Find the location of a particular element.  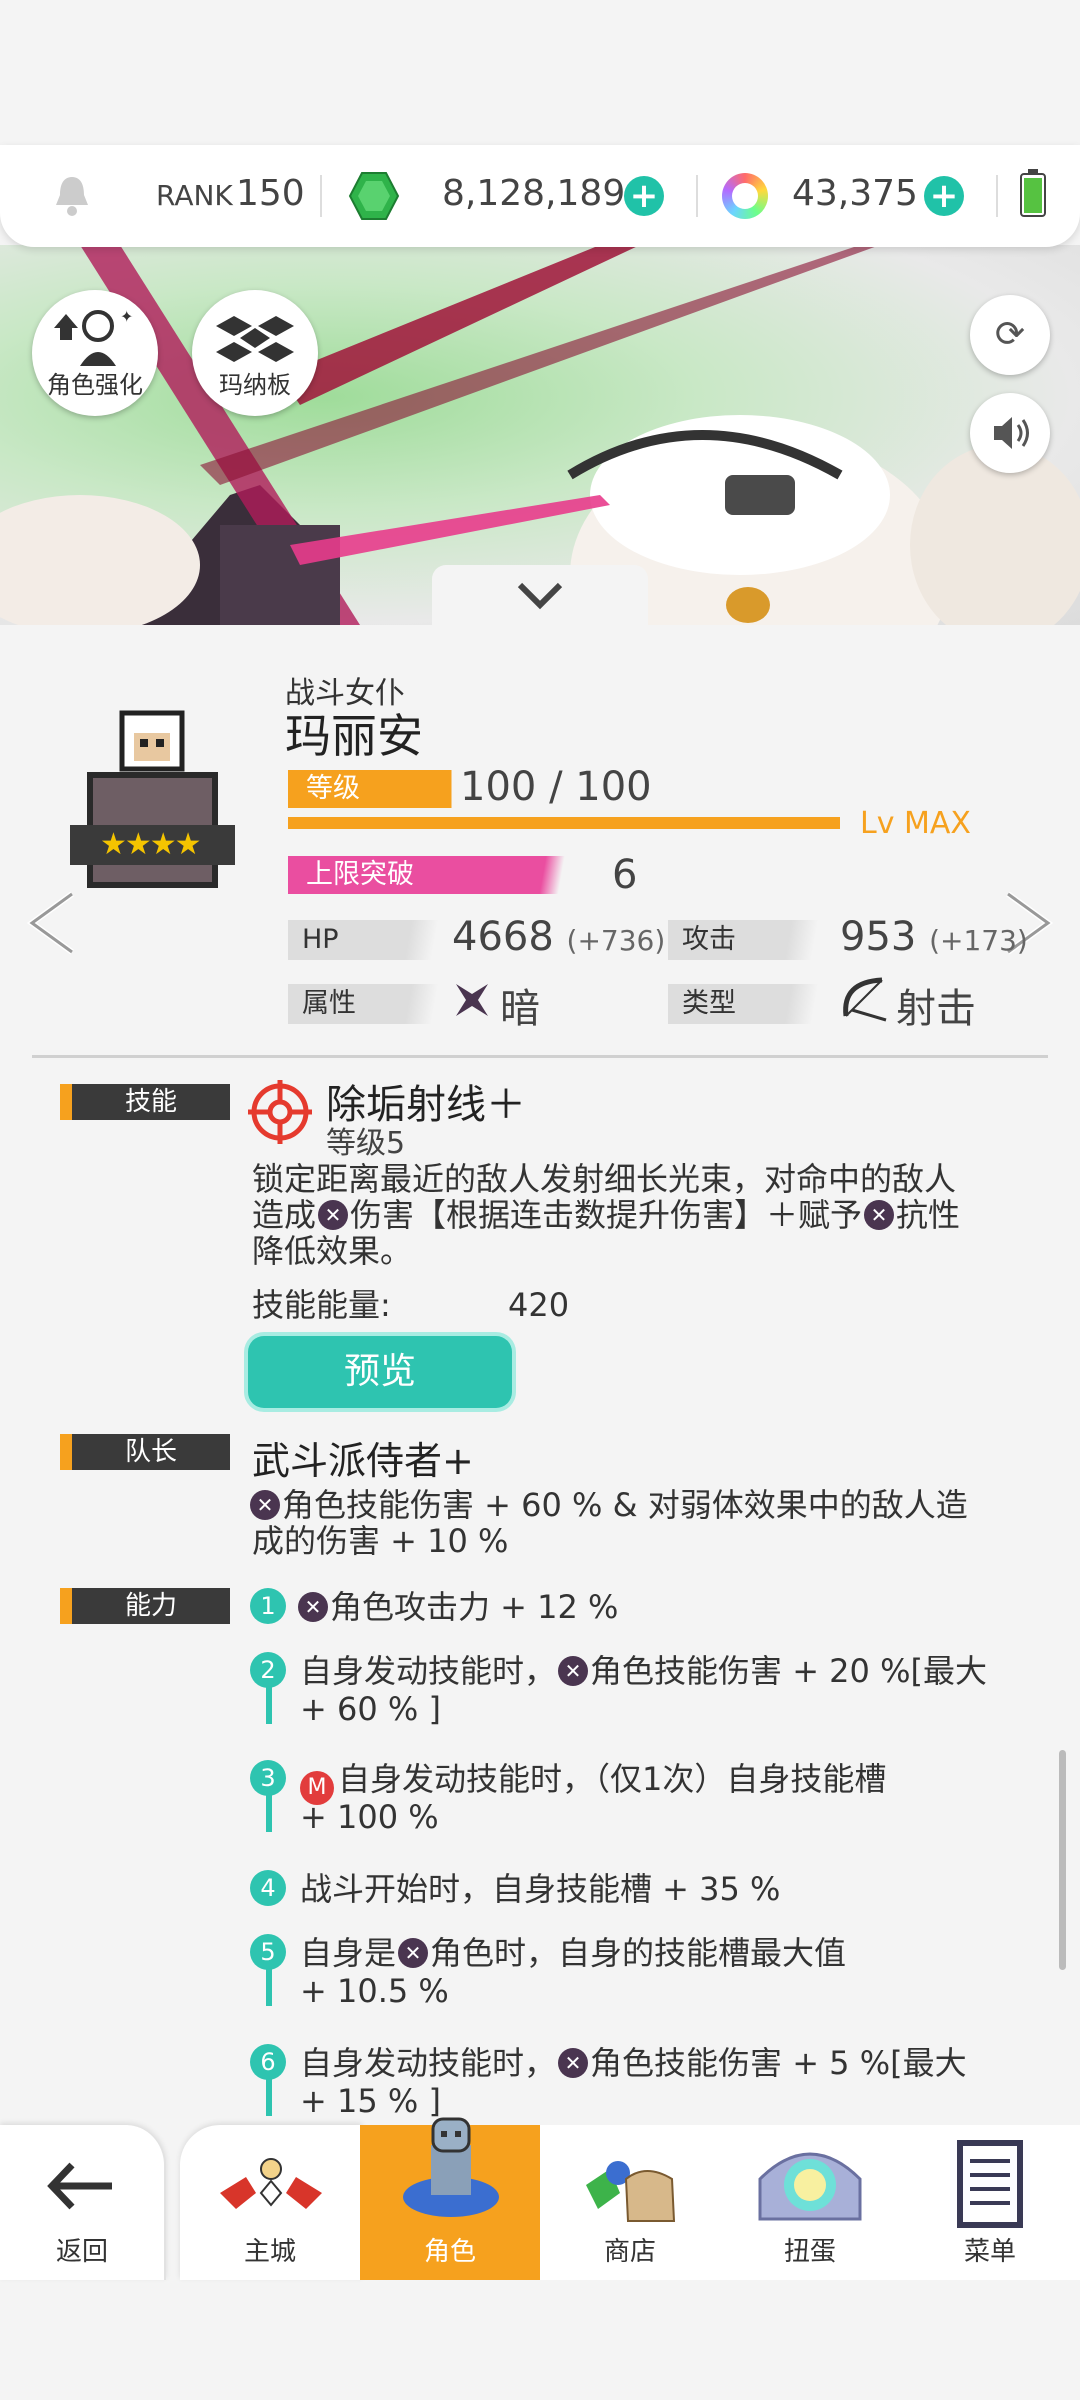

orb-count: 43,375 is located at coordinates (855, 193).